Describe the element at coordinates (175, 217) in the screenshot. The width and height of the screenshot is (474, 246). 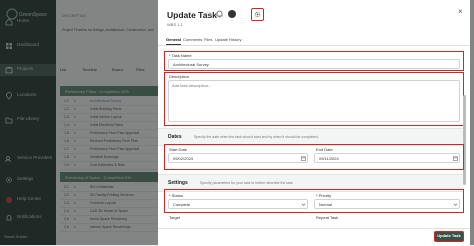
I see `target-label: Target` at that location.